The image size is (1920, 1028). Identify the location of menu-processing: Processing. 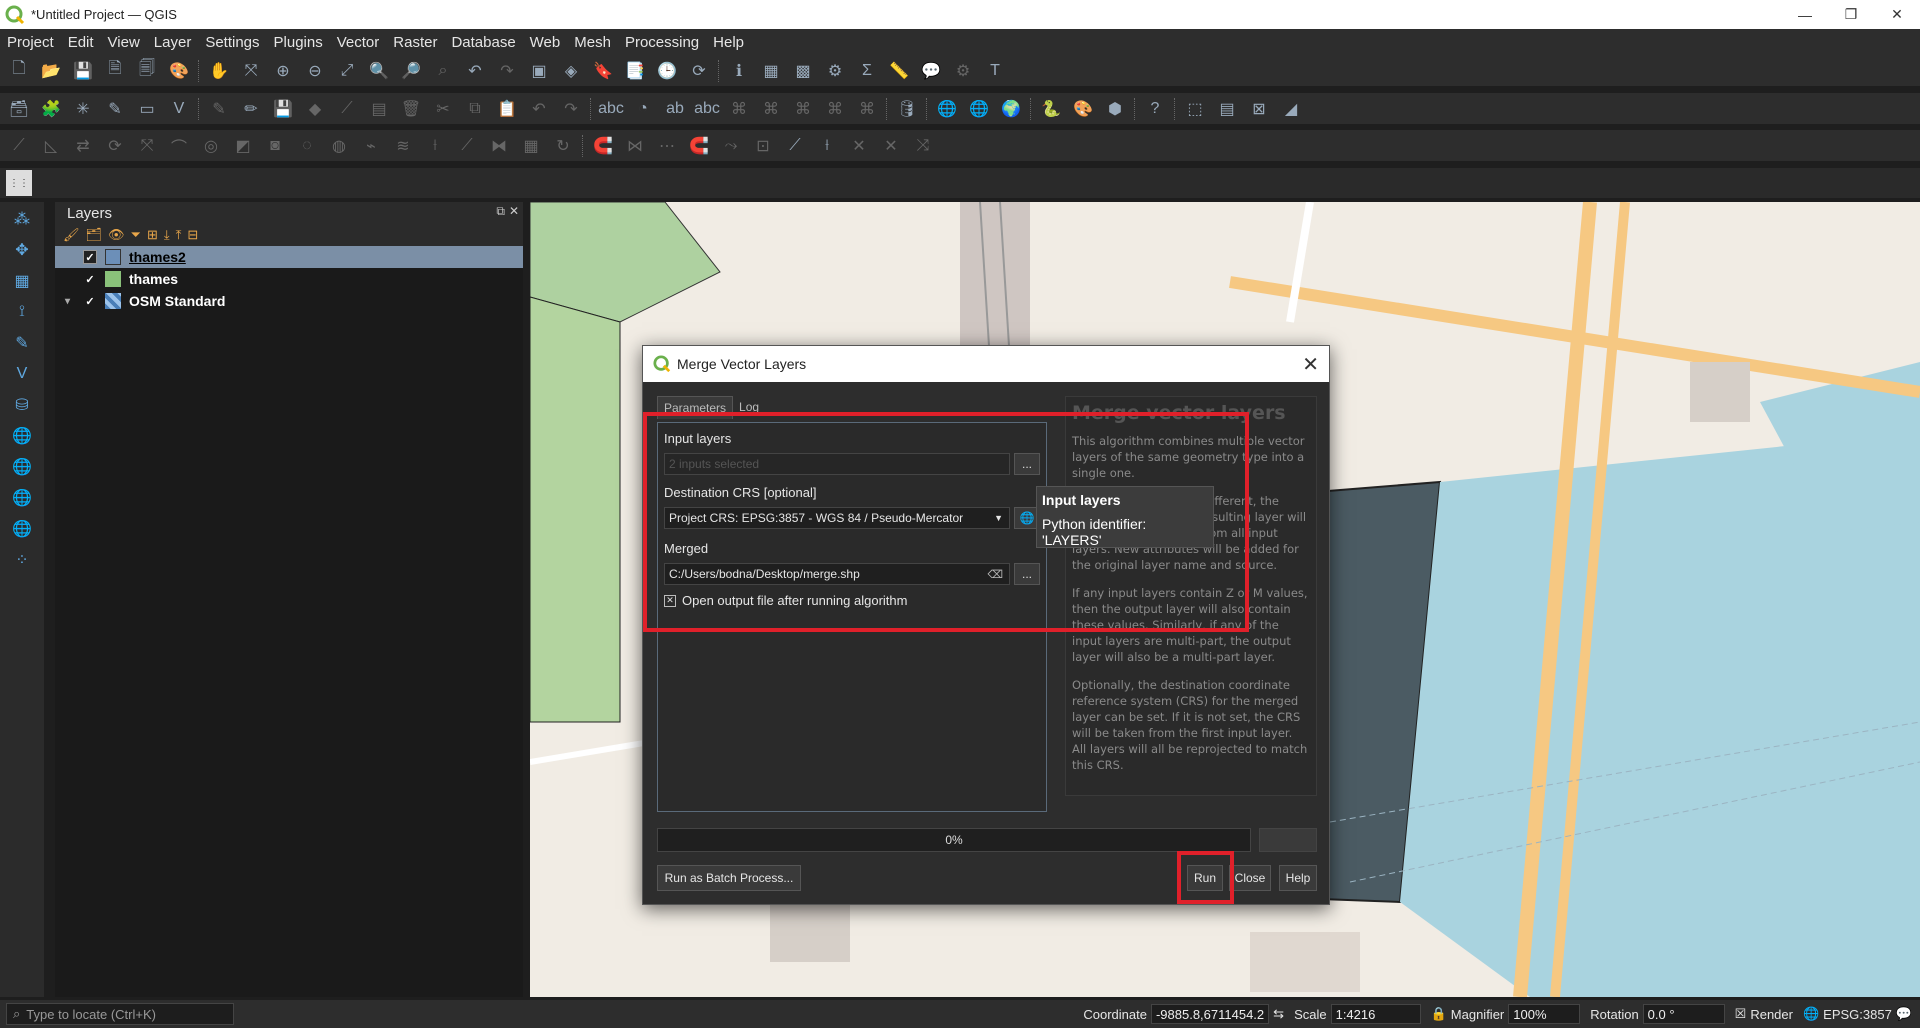
(662, 42).